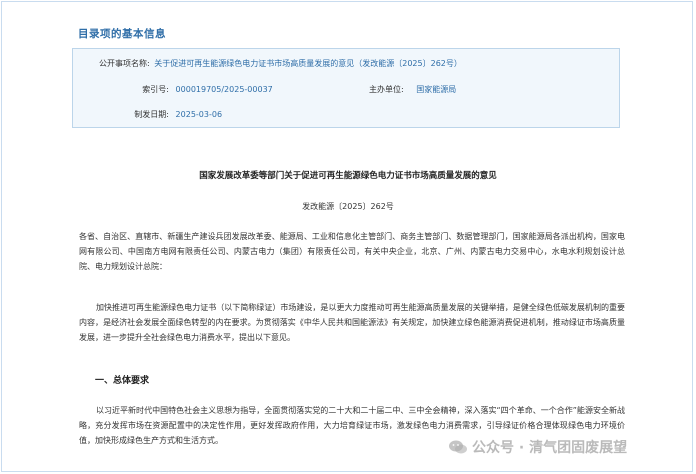 Image resolution: width=696 pixels, height=474 pixels. Describe the element at coordinates (550, 448) in the screenshot. I see `watermark-text: 公众号 · 清气团固废展望` at that location.